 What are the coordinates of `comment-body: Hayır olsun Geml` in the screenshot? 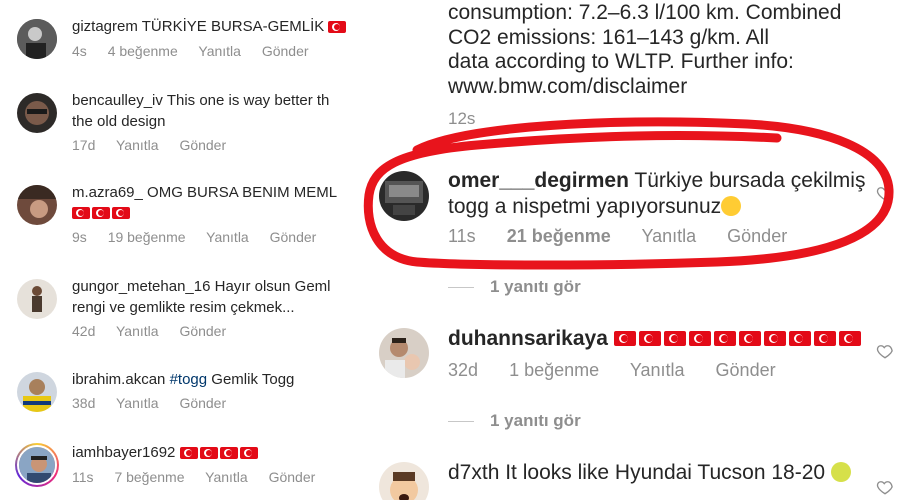 It's located at (272, 286).